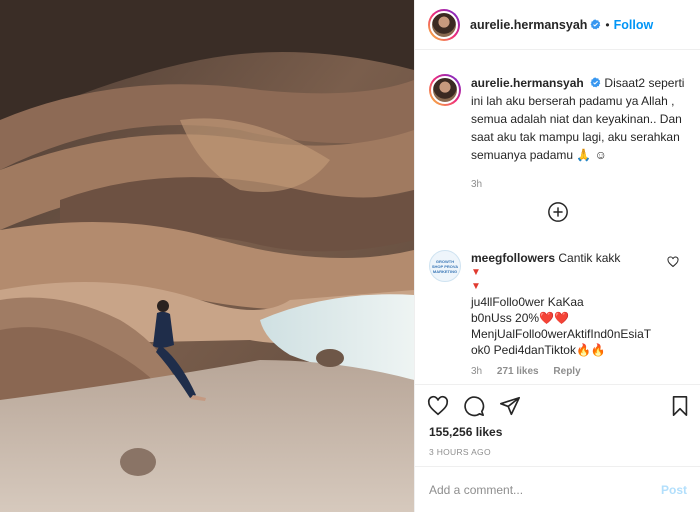 The image size is (700, 512). Describe the element at coordinates (558, 212) in the screenshot. I see `add-circle-icon` at that location.